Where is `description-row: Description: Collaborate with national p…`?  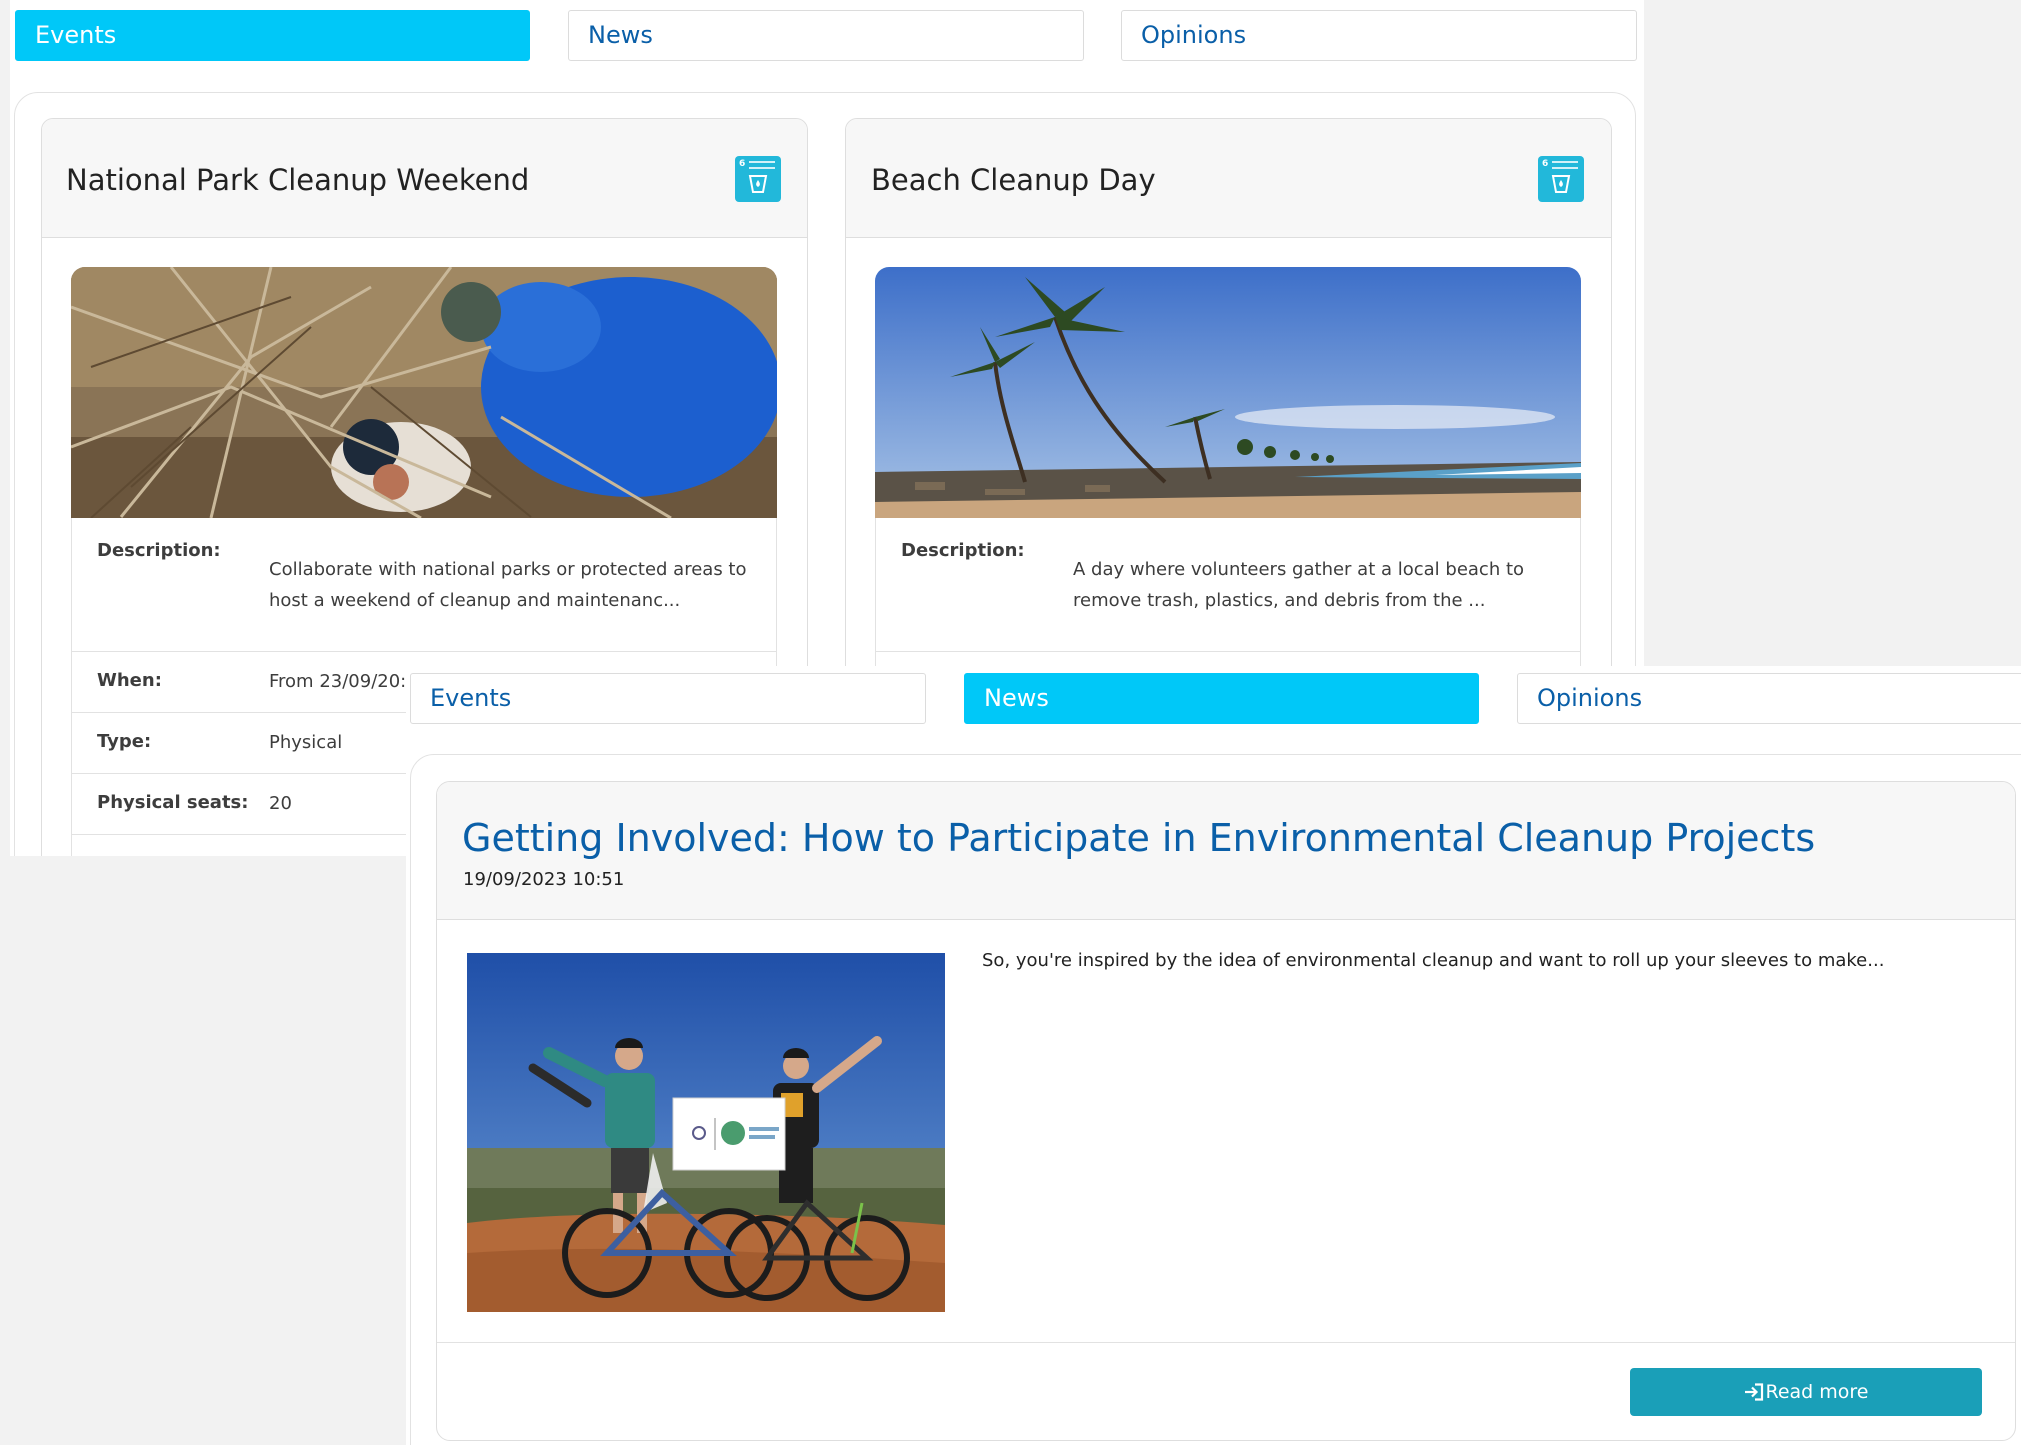
description-row: Description: Collaborate with national p… is located at coordinates (424, 585).